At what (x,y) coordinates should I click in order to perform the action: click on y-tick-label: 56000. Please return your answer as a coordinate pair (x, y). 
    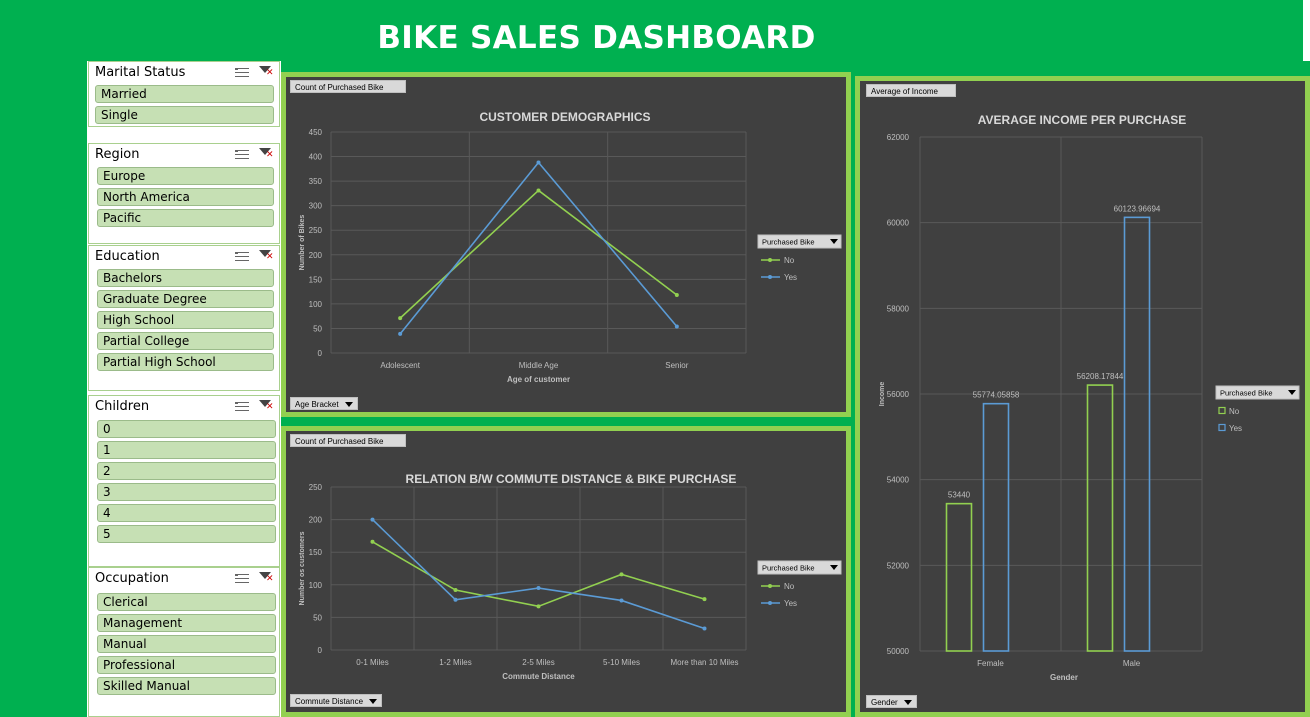
    Looking at the image, I should click on (898, 394).